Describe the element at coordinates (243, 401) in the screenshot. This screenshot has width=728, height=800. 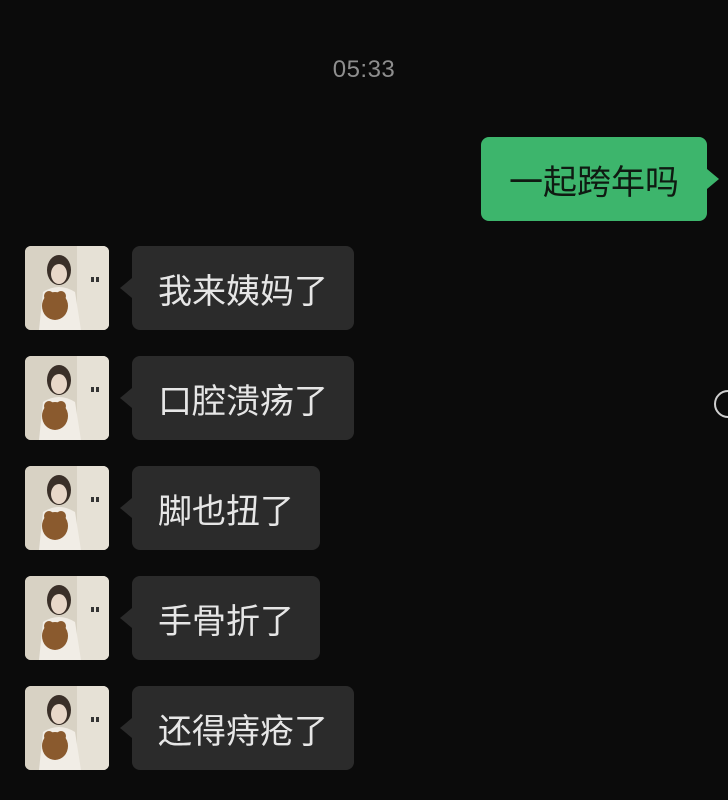
I see `message-text: 口腔溃疡了` at that location.